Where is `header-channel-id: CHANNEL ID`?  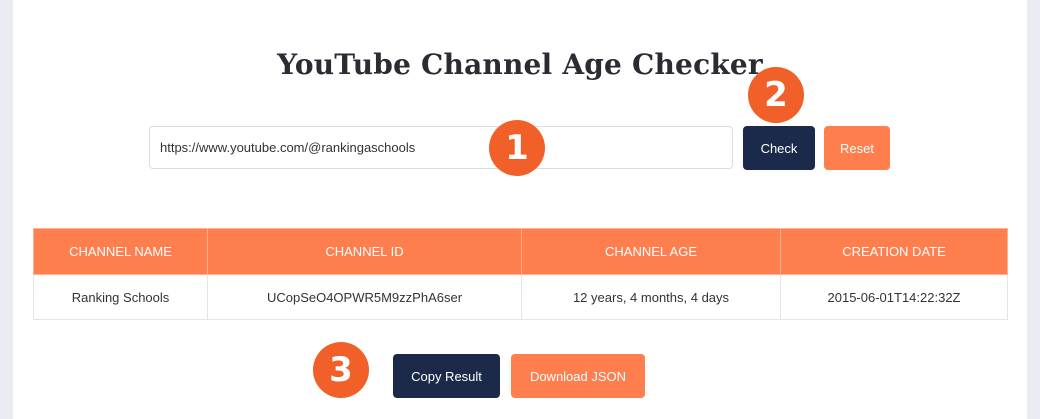 header-channel-id: CHANNEL ID is located at coordinates (364, 251).